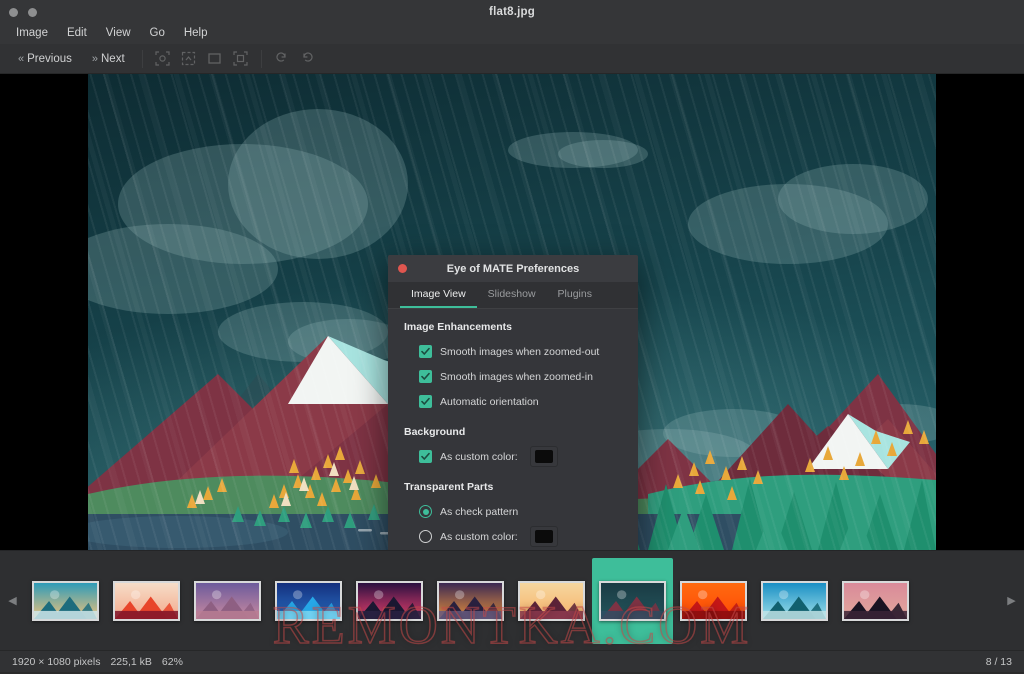 This screenshot has height=674, width=1024. I want to click on close-icon, so click(402, 268).